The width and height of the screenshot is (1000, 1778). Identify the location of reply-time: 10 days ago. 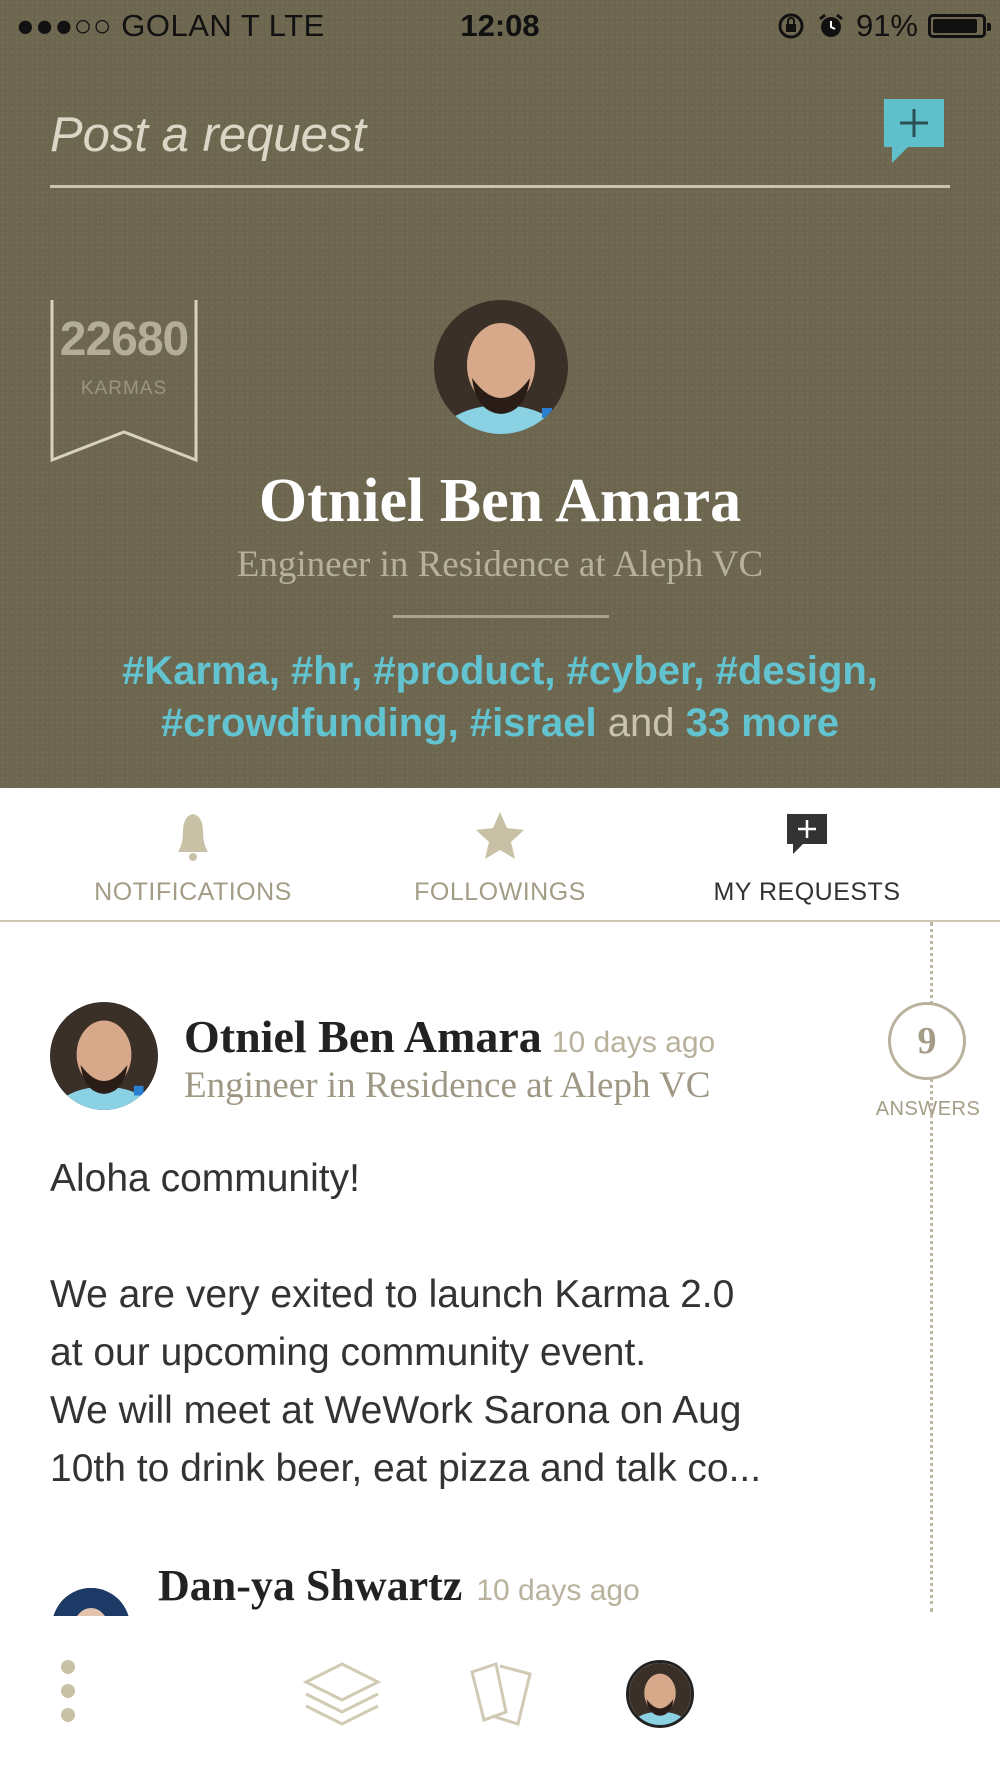
(558, 1590).